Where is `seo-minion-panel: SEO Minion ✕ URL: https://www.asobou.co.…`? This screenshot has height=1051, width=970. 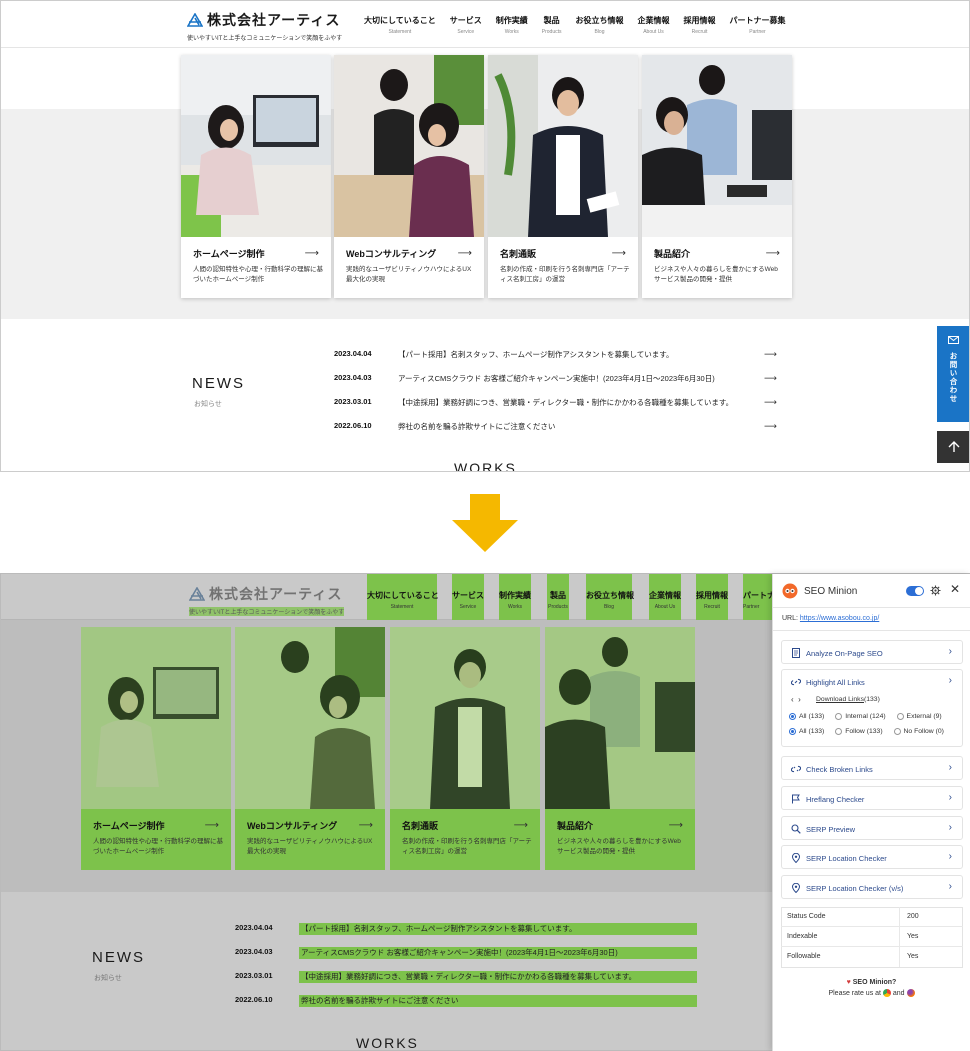 seo-minion-panel: SEO Minion ✕ URL: https://www.asobou.co.… is located at coordinates (871, 812).